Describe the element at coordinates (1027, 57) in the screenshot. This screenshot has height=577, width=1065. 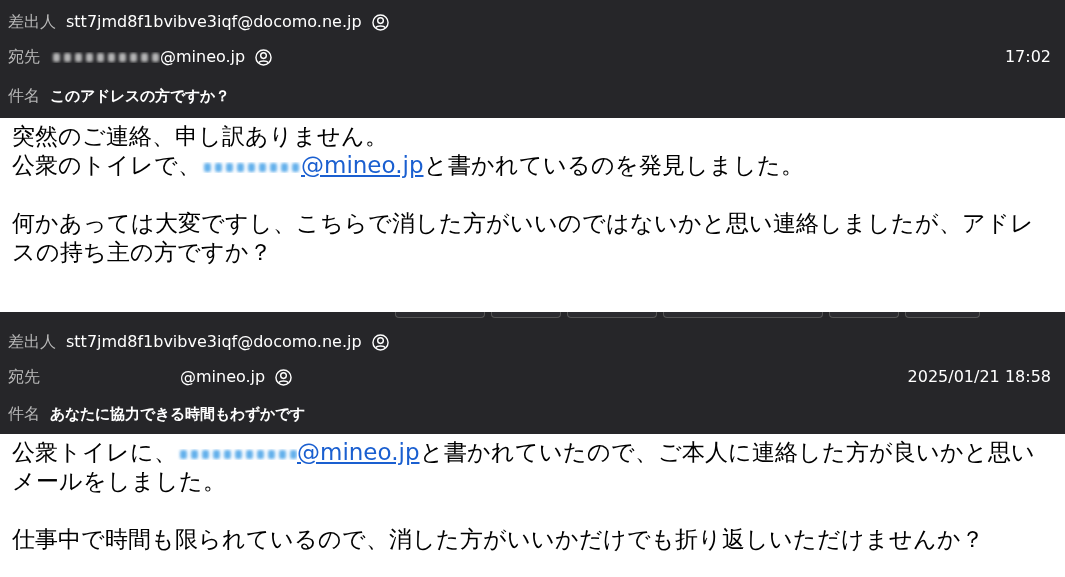
I see `date-time: 17:02` at that location.